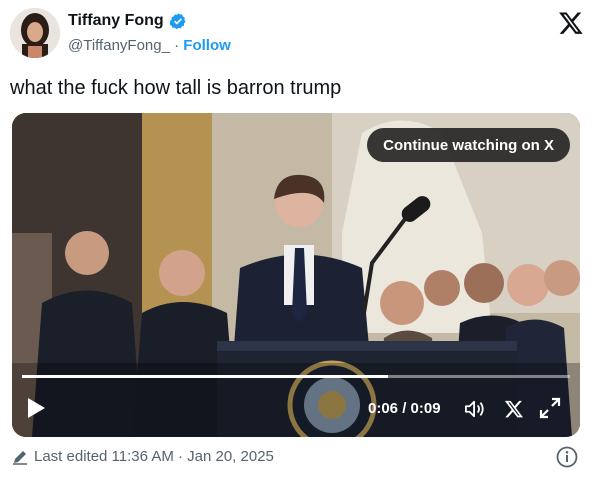  What do you see at coordinates (475, 409) in the screenshot?
I see `volume-icon` at bounding box center [475, 409].